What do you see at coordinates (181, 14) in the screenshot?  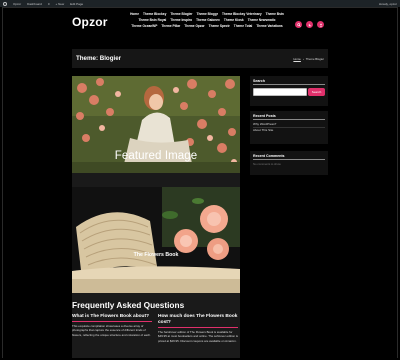 I see `nav-item-theme-blogier: Theme Blogier` at bounding box center [181, 14].